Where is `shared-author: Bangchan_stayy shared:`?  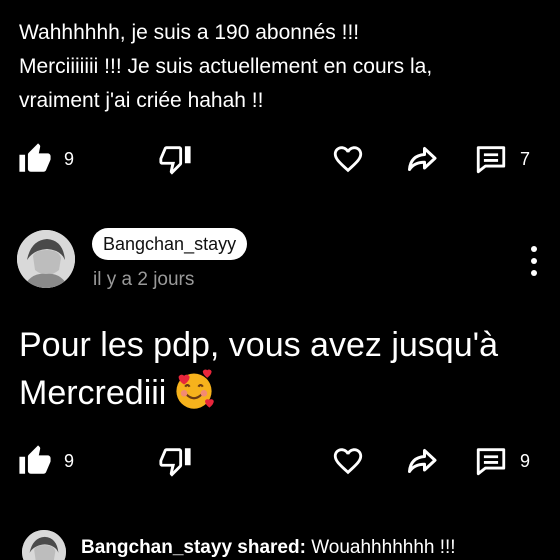
shared-author: Bangchan_stayy shared: is located at coordinates (193, 547).